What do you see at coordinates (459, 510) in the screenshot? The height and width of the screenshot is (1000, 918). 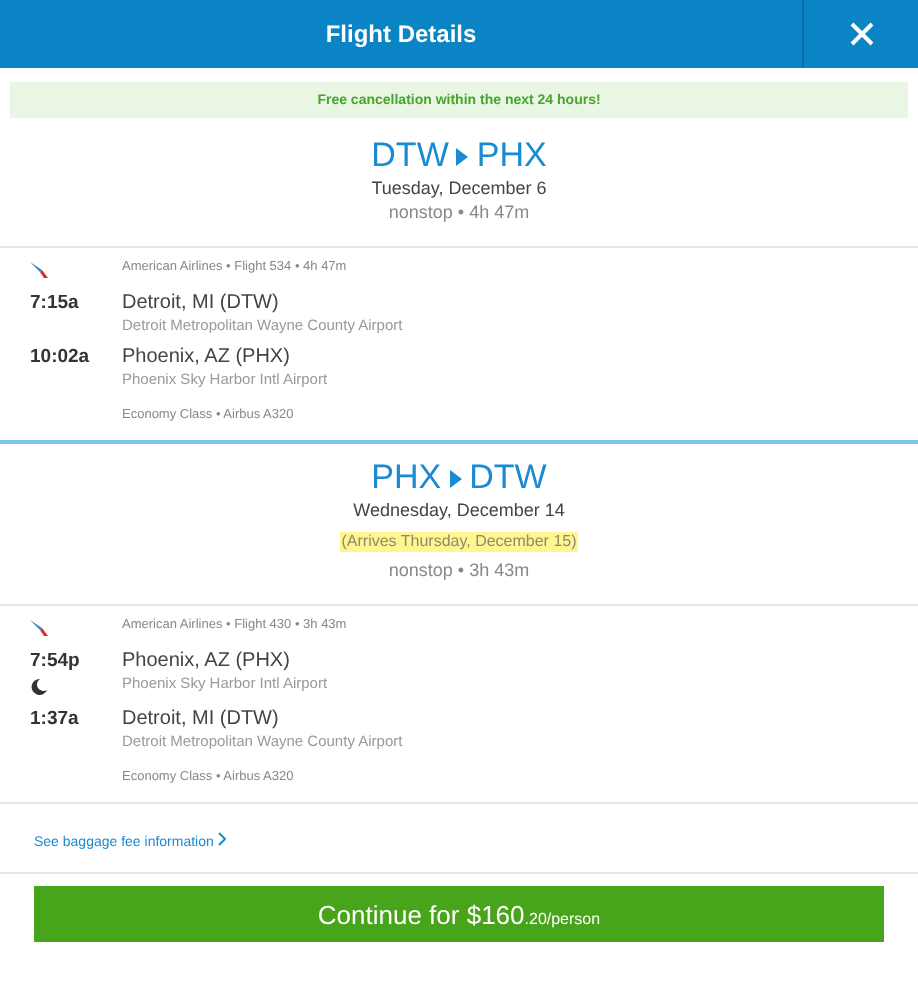 I see `departure-date: Wednesday, December 14` at bounding box center [459, 510].